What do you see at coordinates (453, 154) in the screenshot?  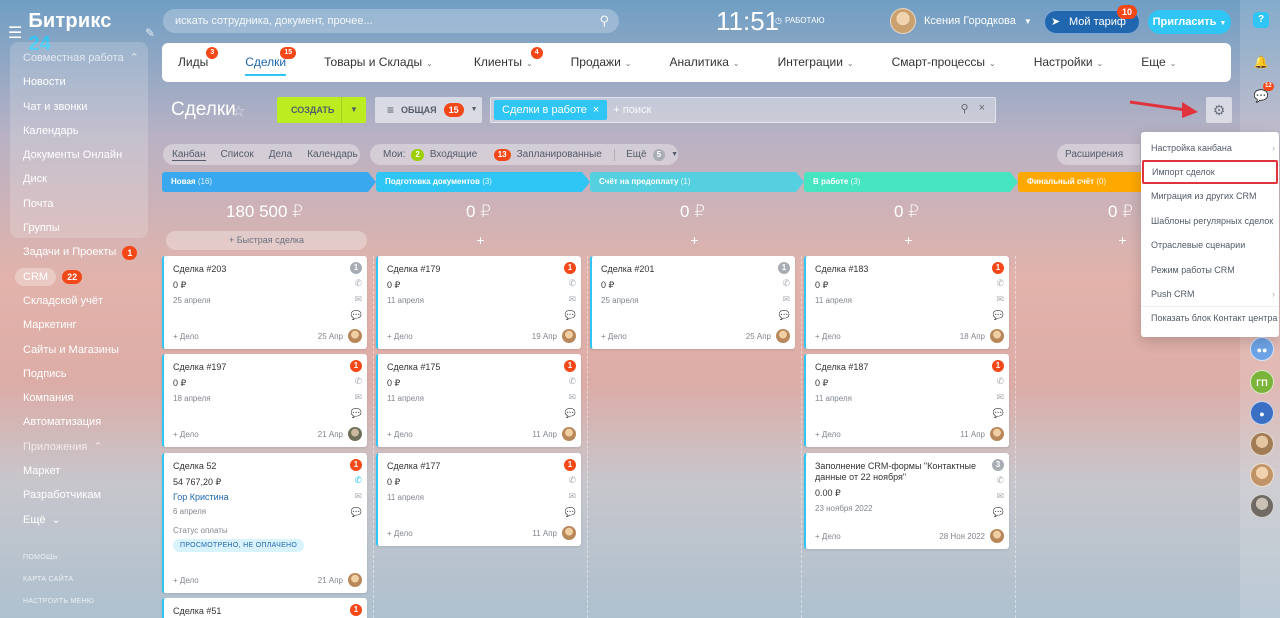 I see `incoming-label: Входящие` at bounding box center [453, 154].